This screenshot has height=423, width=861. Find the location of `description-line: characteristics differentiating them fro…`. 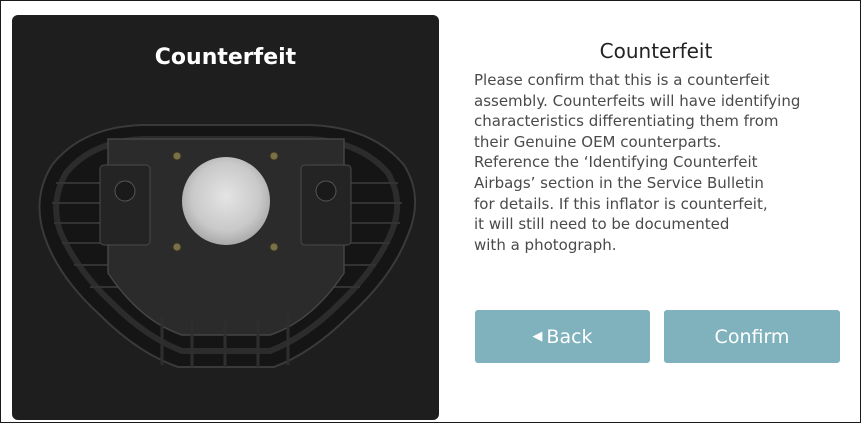

description-line: characteristics differentiating them fro… is located at coordinates (626, 121).